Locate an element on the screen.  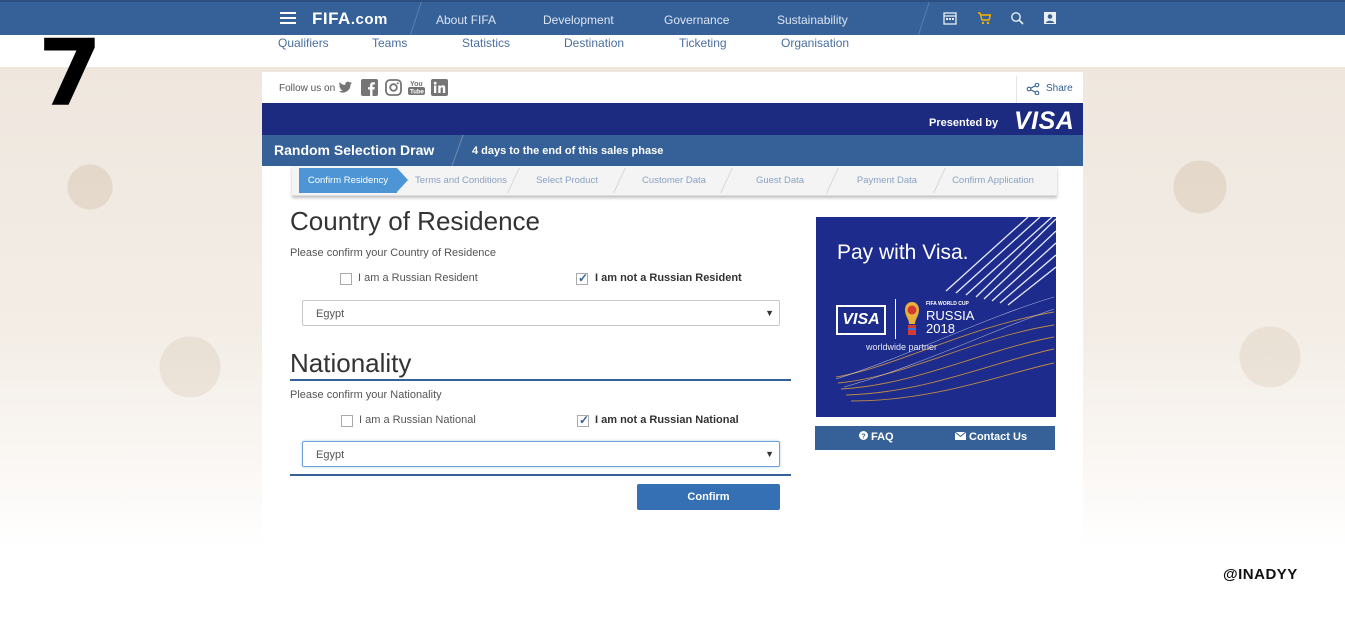
facebook-icon is located at coordinates (369, 87).